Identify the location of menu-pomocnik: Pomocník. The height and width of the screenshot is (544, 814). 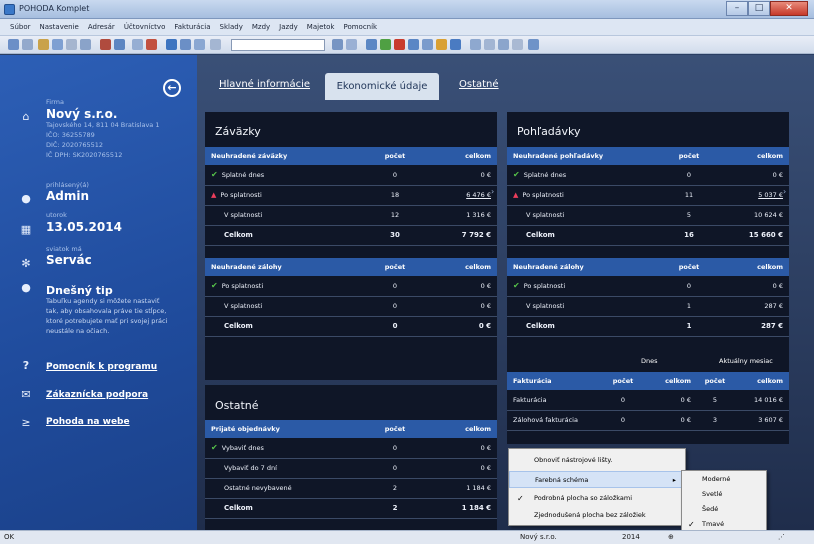
(360, 27).